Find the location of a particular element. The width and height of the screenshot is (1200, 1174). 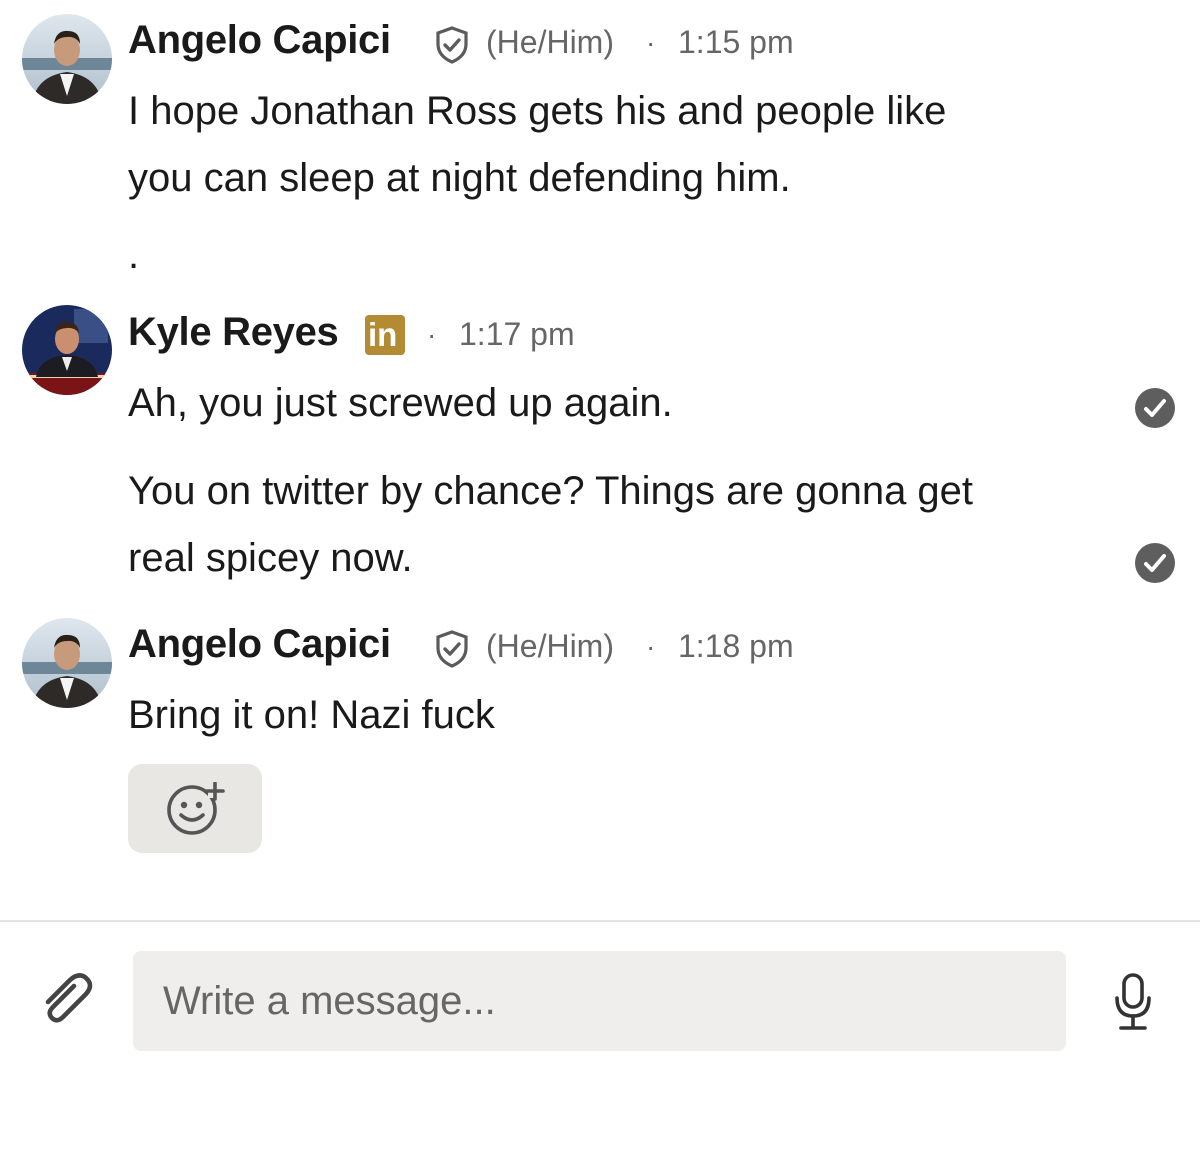

timestamp: 1:17 pm is located at coordinates (517, 334).